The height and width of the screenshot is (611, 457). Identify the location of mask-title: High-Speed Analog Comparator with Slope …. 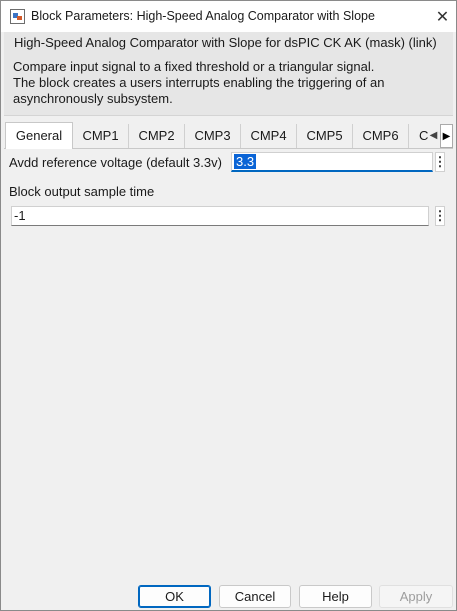
(225, 42).